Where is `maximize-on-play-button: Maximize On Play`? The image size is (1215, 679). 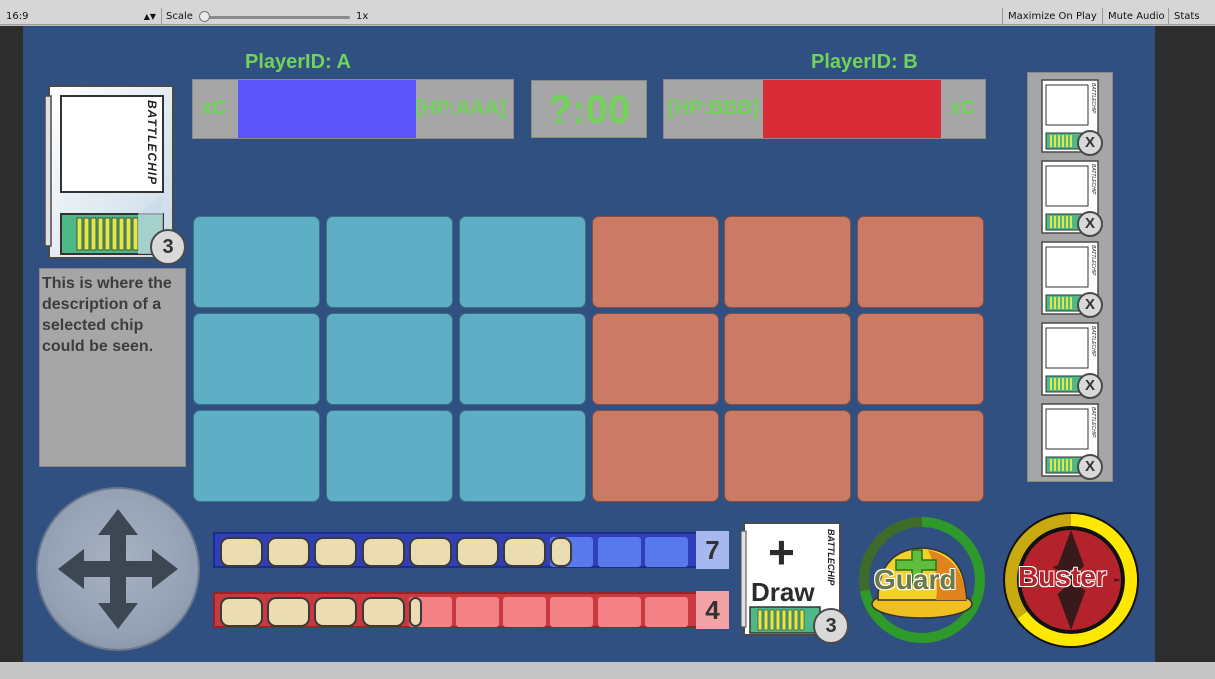 maximize-on-play-button: Maximize On Play is located at coordinates (1052, 16).